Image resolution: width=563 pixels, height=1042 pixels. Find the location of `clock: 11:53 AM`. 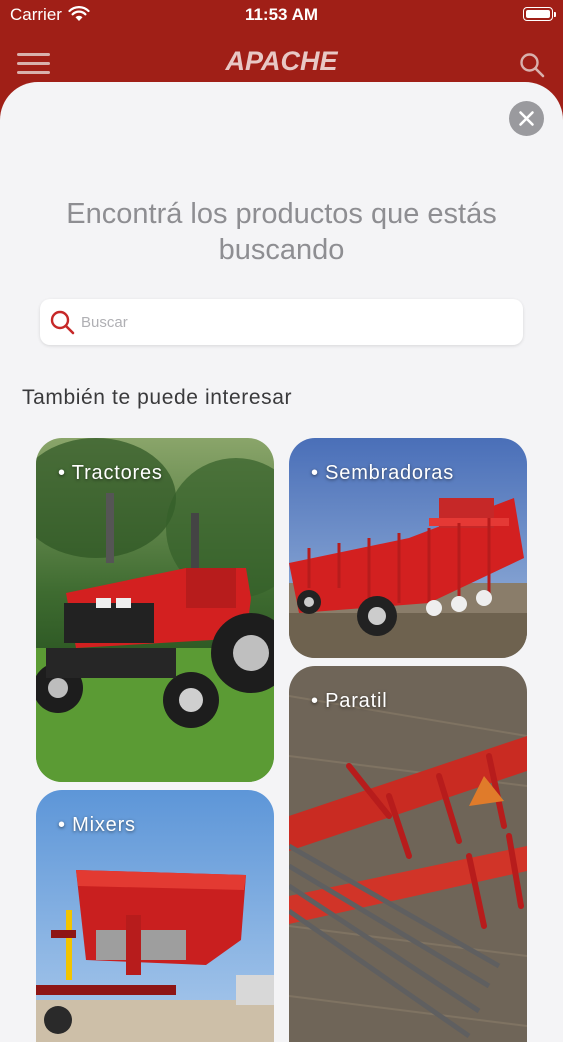

clock: 11:53 AM is located at coordinates (281, 14).